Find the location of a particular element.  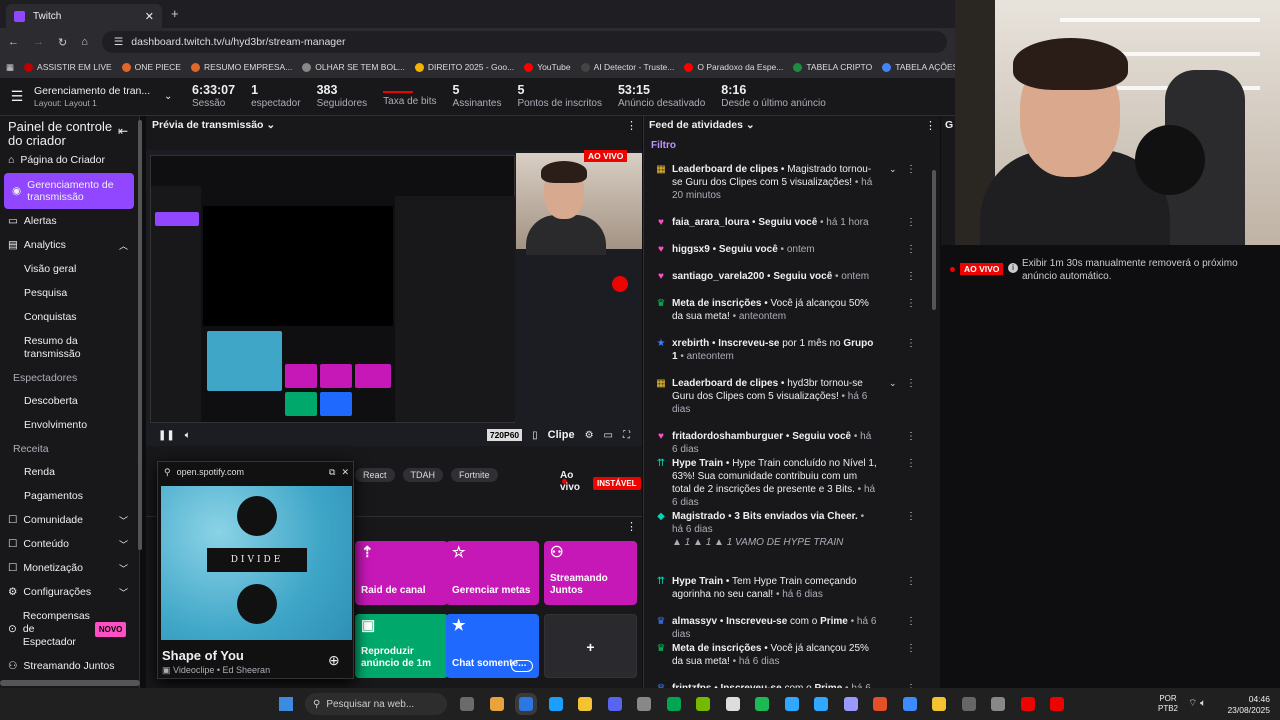

apps-icon: ▦ is located at coordinates (10, 67).